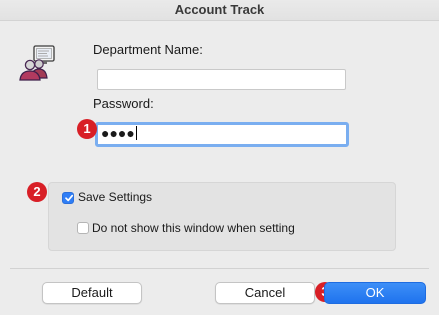  I want to click on window-title: Account Track, so click(219, 9).